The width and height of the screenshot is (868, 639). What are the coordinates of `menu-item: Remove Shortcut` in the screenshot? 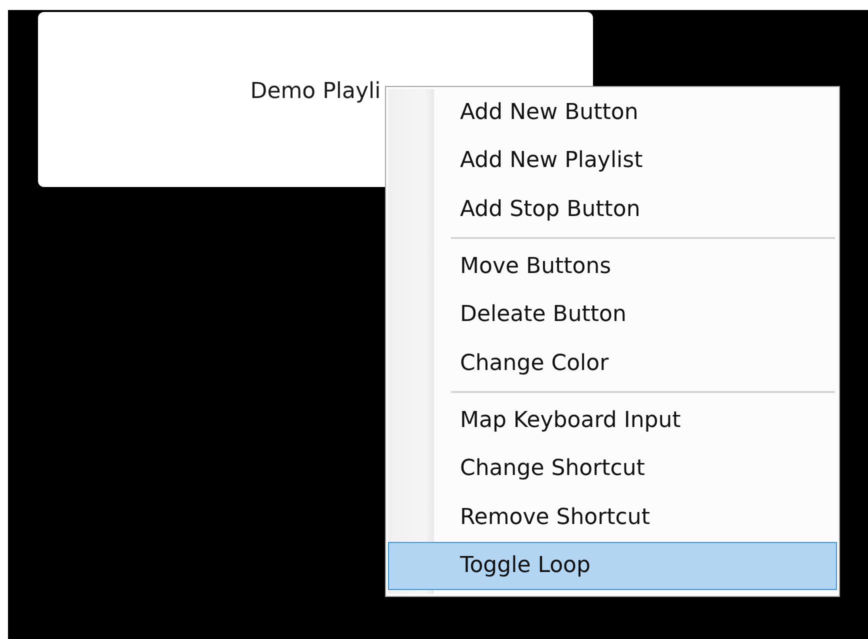 It's located at (612, 517).